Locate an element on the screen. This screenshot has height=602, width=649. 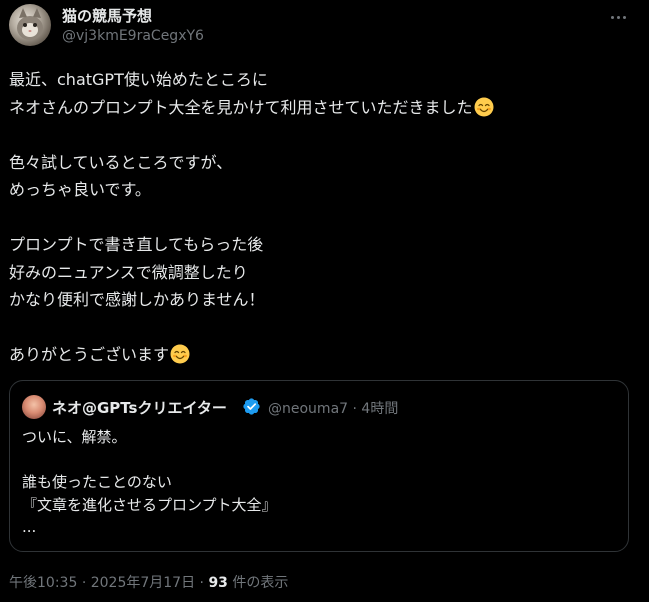
tweet-line-with-emoji: ネオさんのプロンプト大全を見かけて利用させていただきました is located at coordinates (319, 108).